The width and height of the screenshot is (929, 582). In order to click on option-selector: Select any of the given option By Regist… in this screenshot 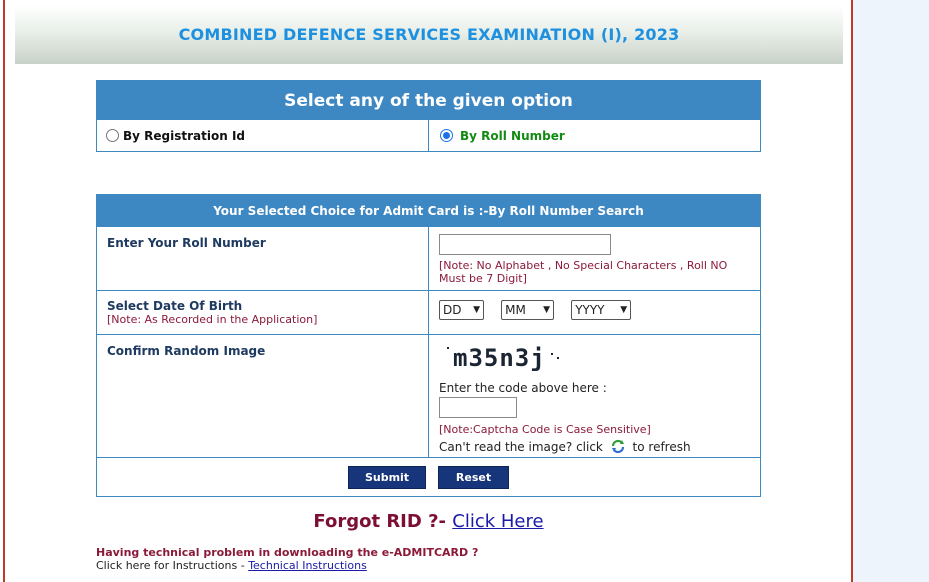, I will do `click(428, 116)`.